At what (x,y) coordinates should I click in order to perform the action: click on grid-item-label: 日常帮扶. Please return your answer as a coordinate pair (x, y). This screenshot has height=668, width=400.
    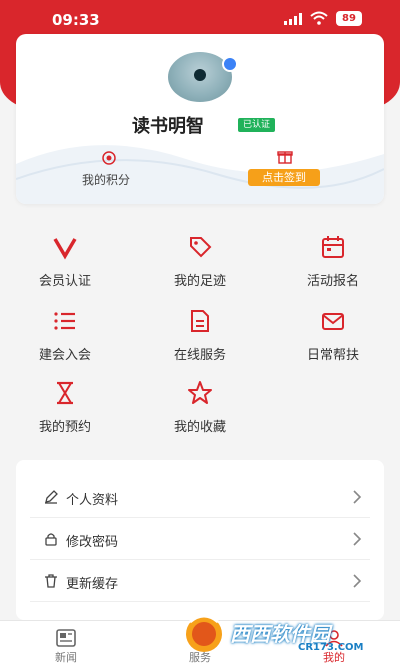
    Looking at the image, I should click on (332, 355).